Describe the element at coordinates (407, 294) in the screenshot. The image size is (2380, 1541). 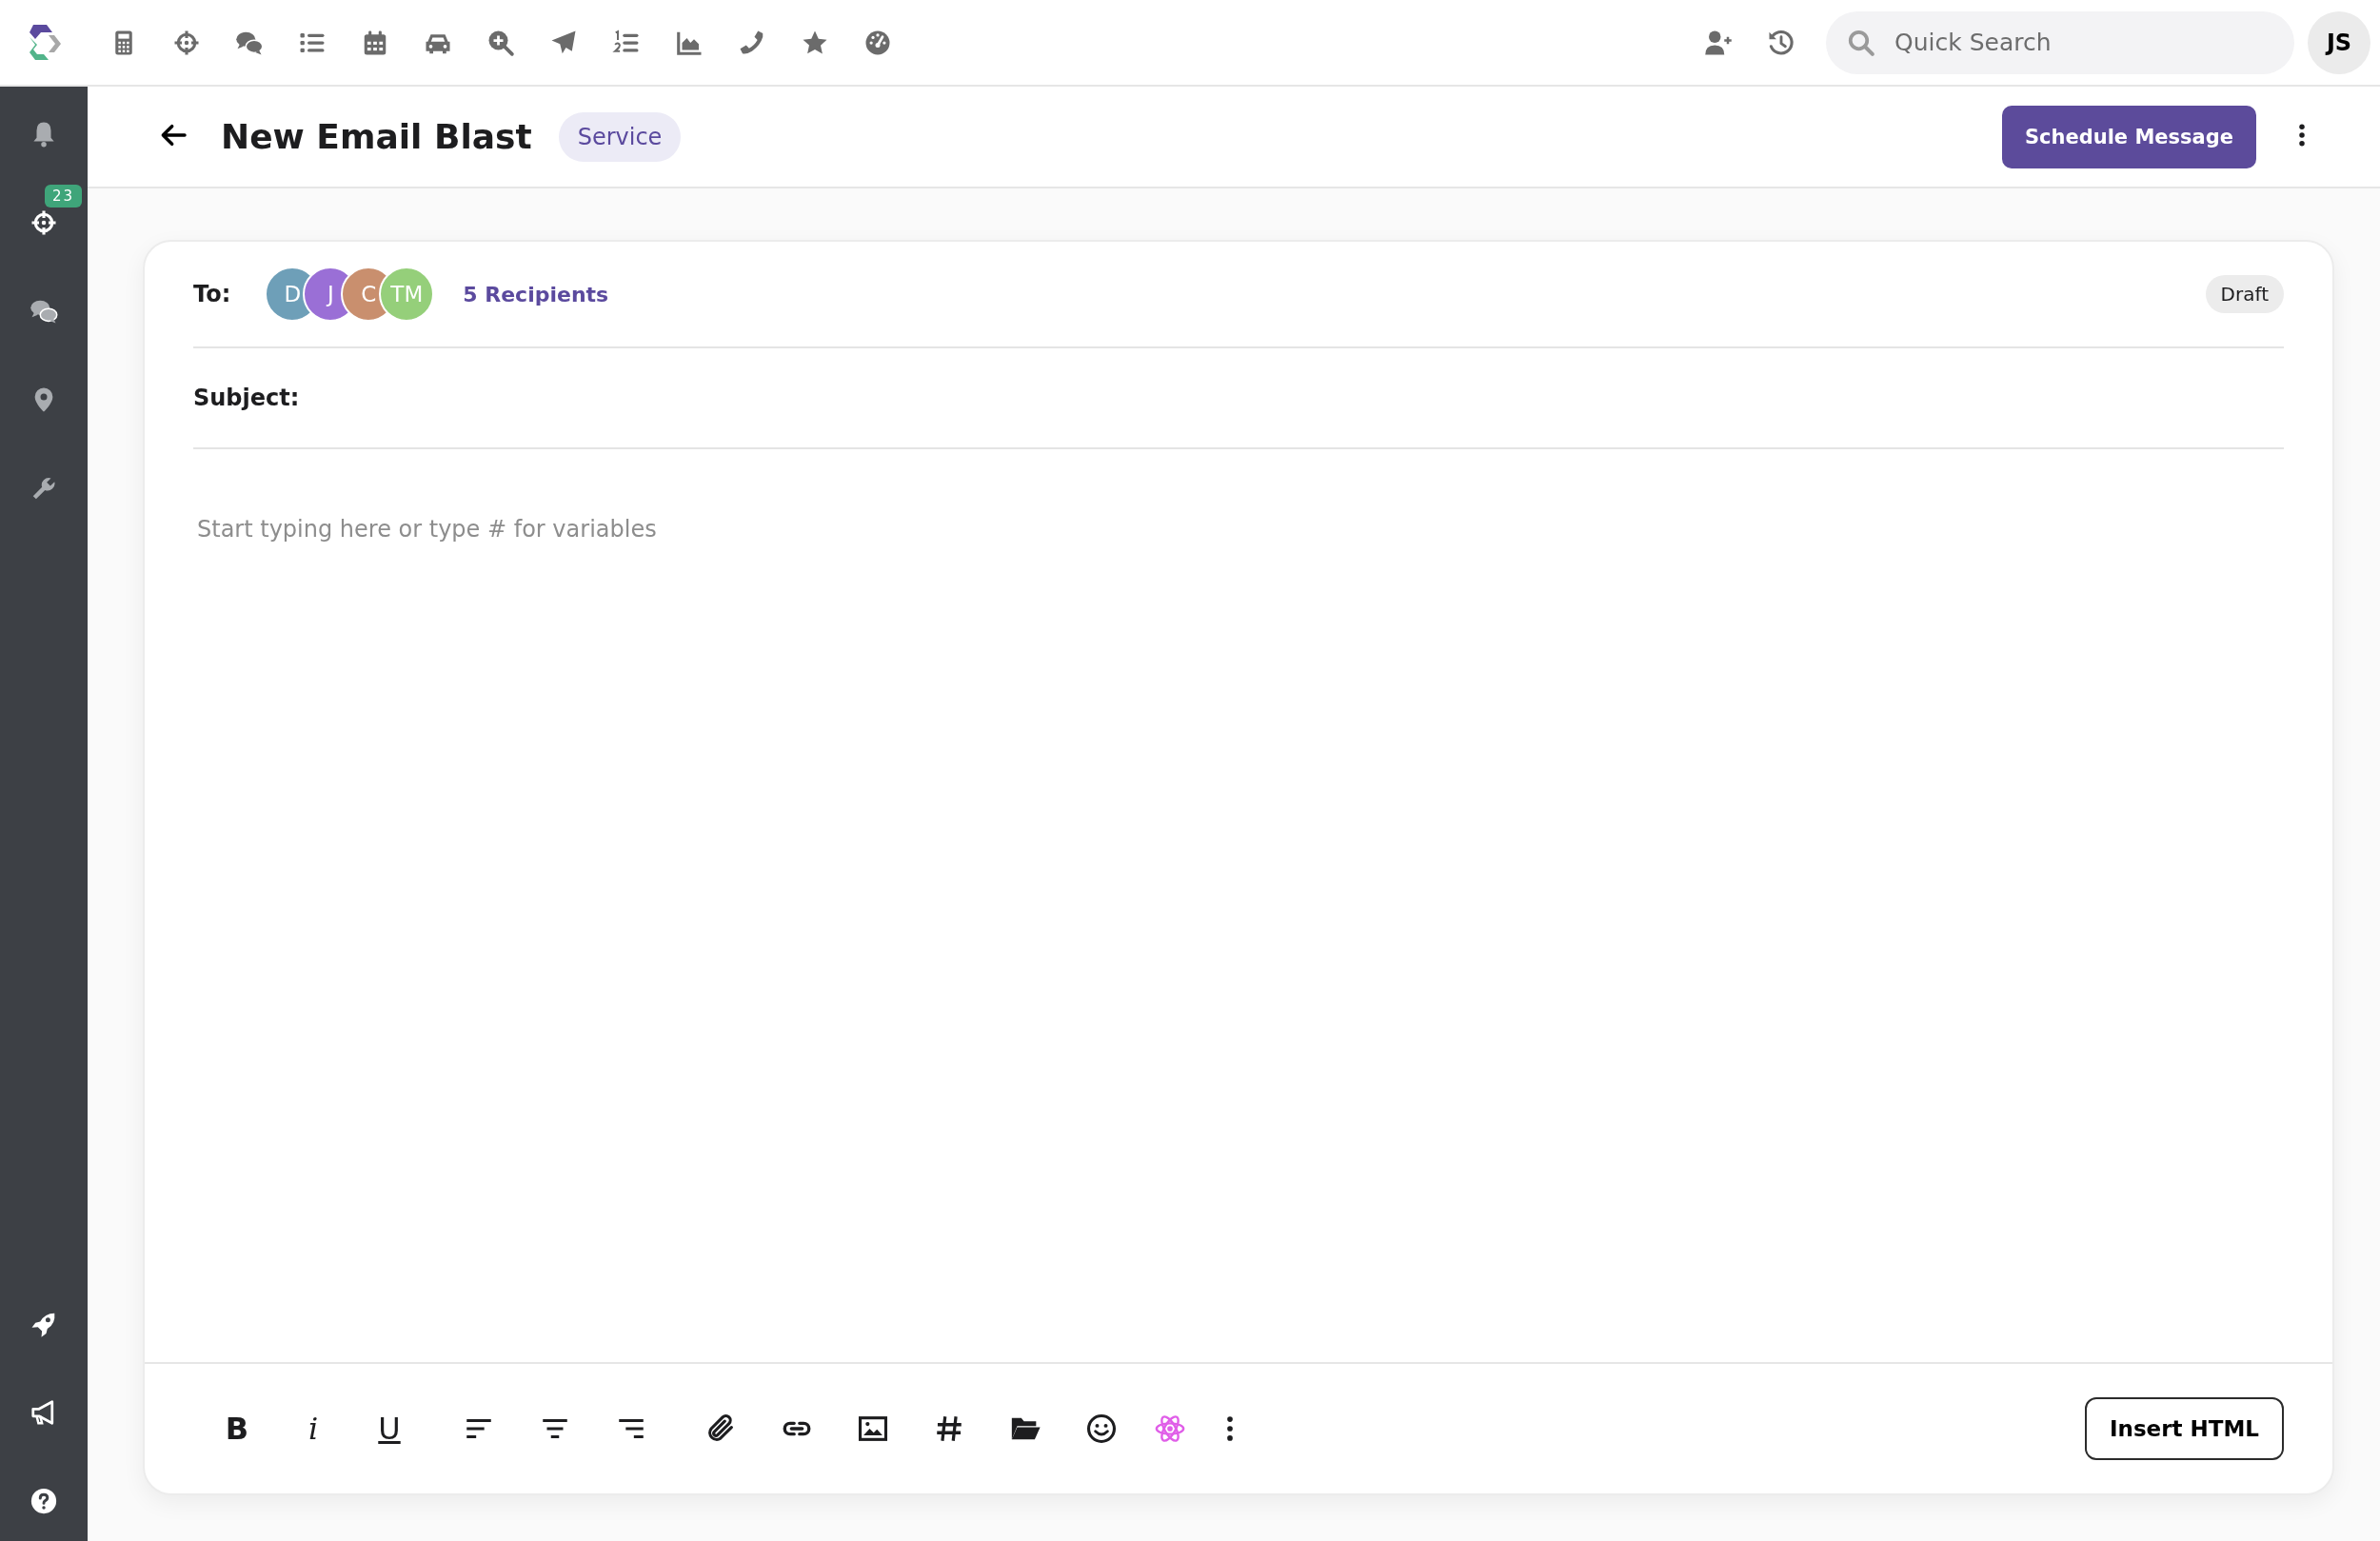
I see `recipient-avatar: TM` at that location.